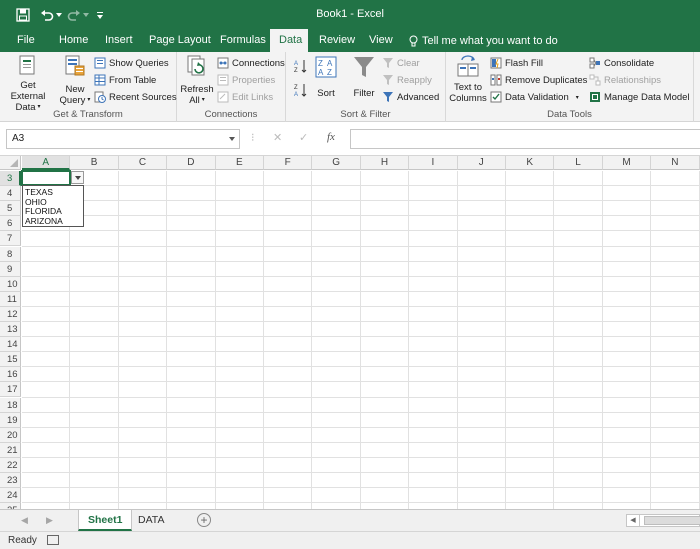  I want to click on add-sheet-icon: +, so click(204, 520).